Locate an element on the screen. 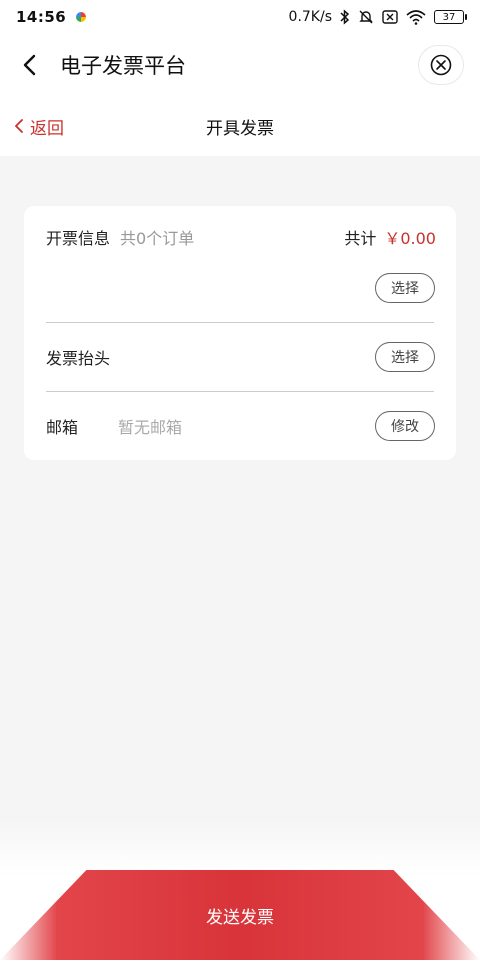  edit-email-button: 修改 is located at coordinates (405, 426).